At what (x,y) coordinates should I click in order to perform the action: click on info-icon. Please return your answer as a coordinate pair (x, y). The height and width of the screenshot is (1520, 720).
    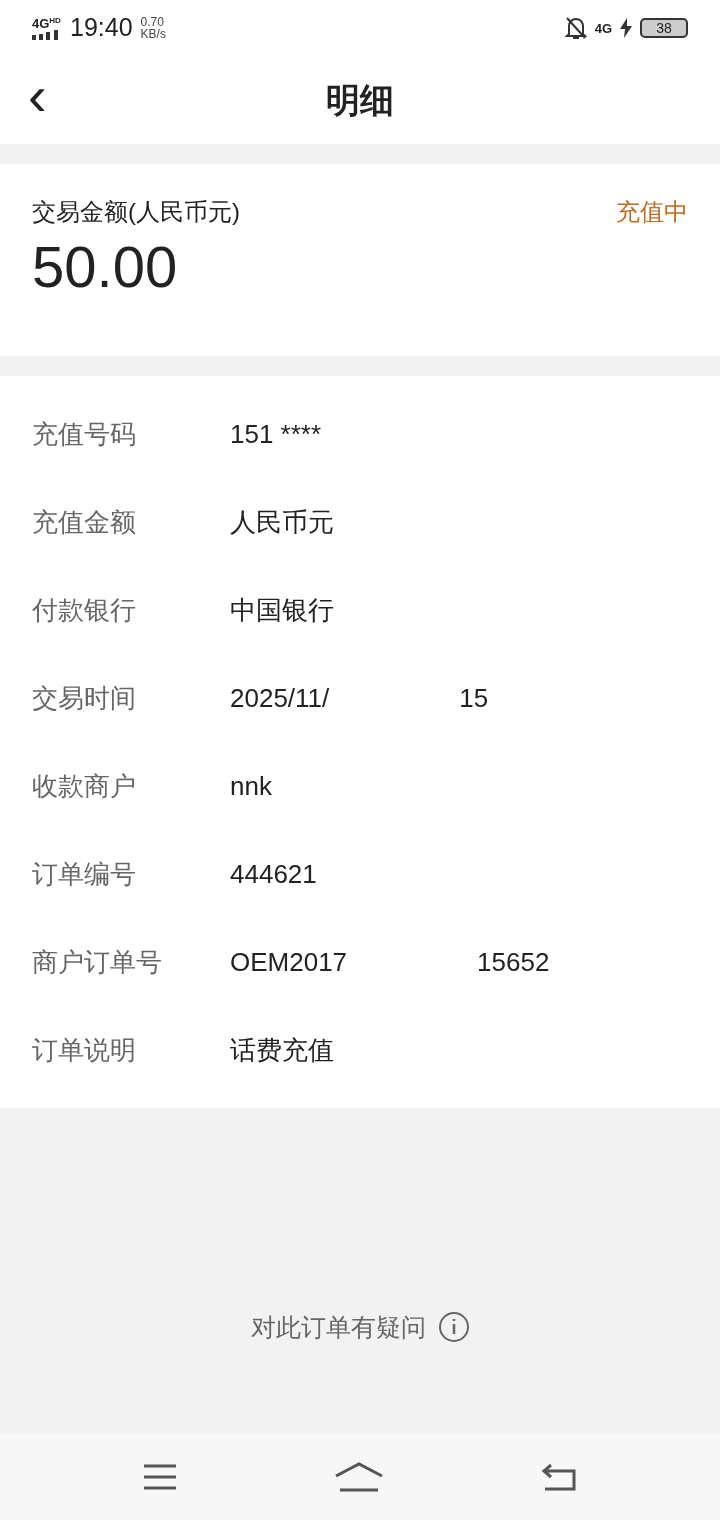
    Looking at the image, I should click on (453, 1327).